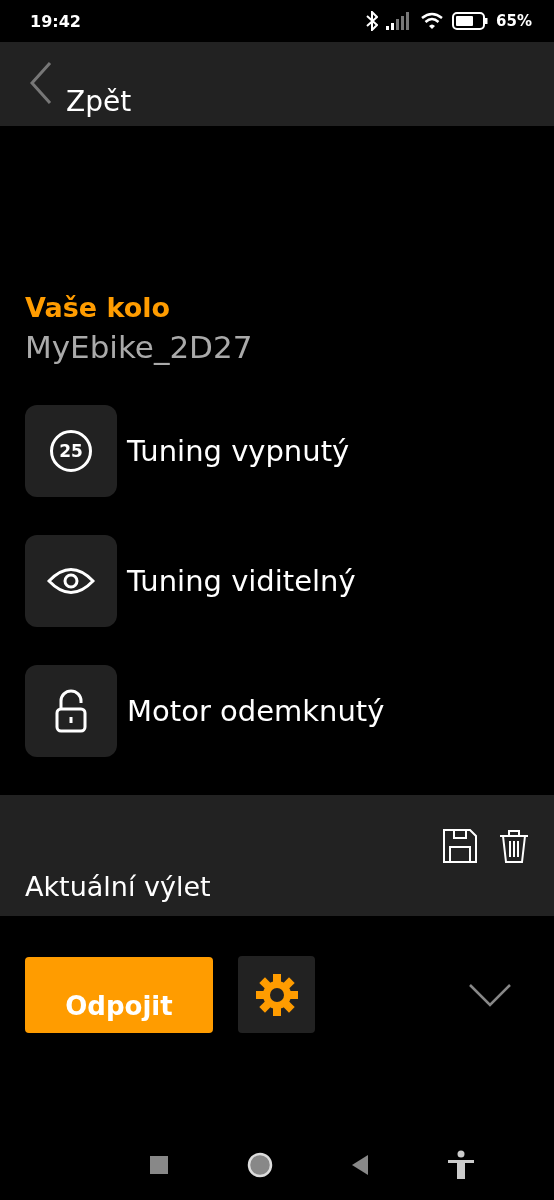  What do you see at coordinates (460, 1165) in the screenshot?
I see `accessibility-icon` at bounding box center [460, 1165].